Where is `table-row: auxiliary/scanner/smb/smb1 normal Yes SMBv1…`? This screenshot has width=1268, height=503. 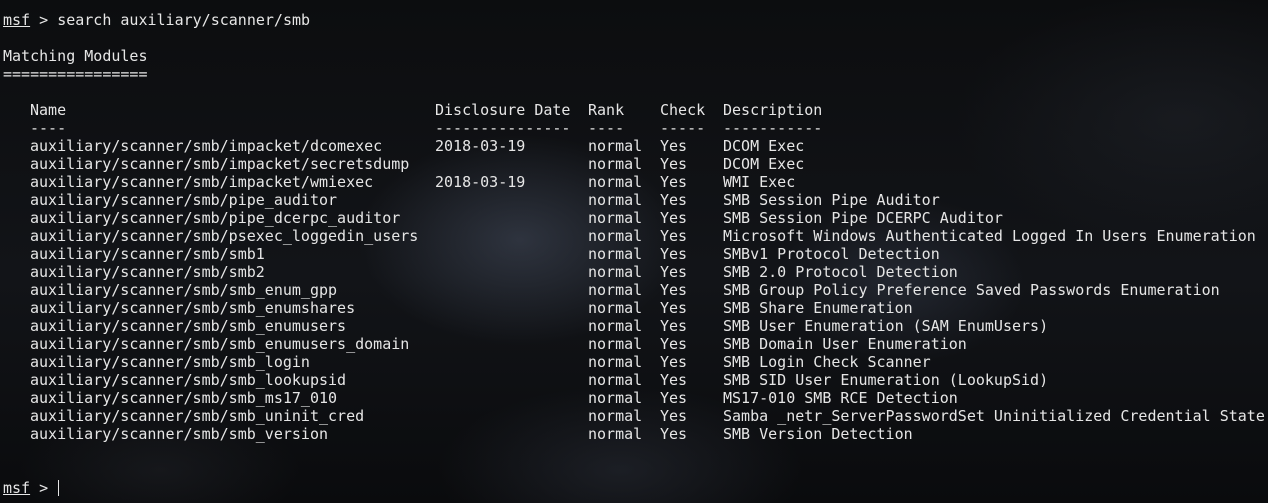
table-row: auxiliary/scanner/smb/smb1 normal Yes SMBv1… is located at coordinates (634, 254).